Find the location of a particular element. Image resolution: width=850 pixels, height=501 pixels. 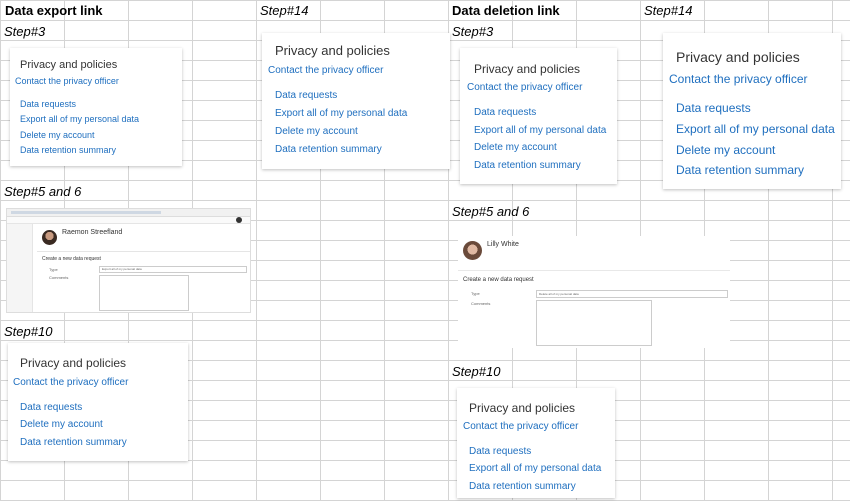

step3-label-deletion: Step#3 is located at coordinates (473, 31).